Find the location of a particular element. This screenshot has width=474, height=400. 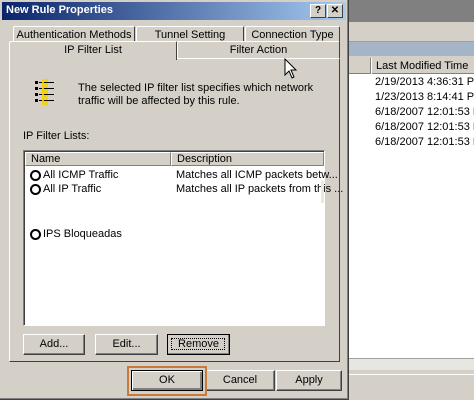

cancel-button: Cancel is located at coordinates (240, 380).